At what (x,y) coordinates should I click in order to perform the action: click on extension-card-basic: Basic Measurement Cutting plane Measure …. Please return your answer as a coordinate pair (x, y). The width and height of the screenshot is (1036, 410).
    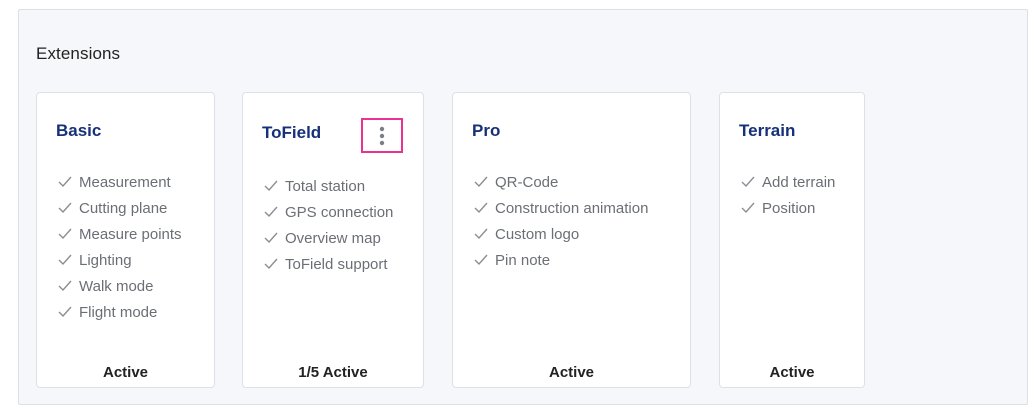
    Looking at the image, I should click on (125, 240).